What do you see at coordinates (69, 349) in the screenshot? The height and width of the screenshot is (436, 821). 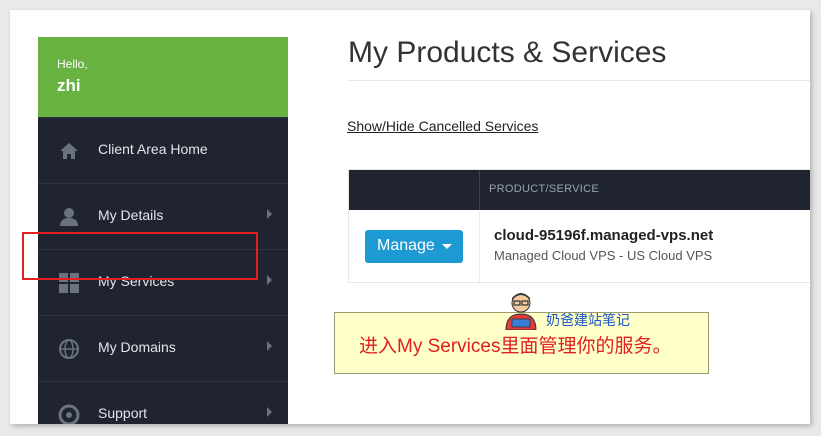 I see `globe-icon` at bounding box center [69, 349].